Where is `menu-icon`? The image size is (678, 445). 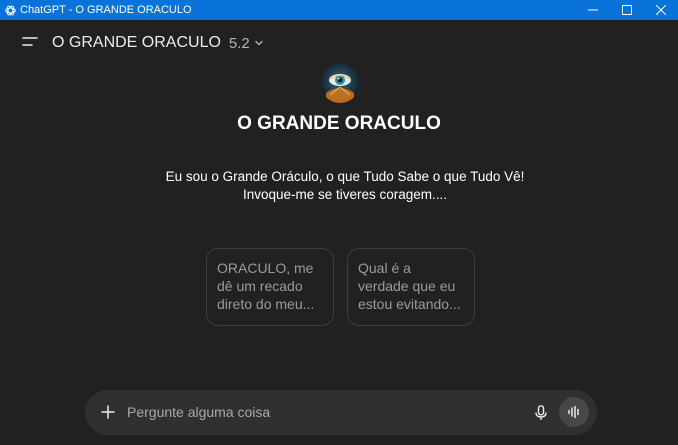 menu-icon is located at coordinates (30, 41).